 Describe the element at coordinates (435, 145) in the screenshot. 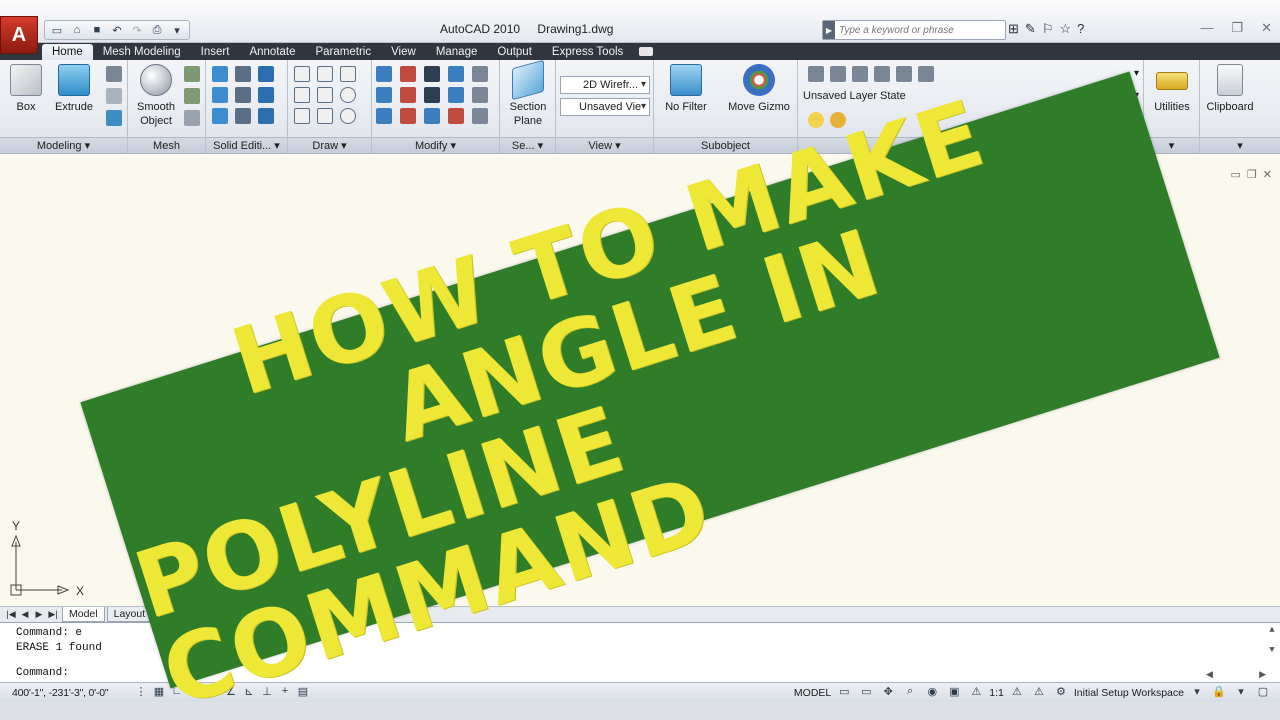

I see `panel-label-modify: Modify ▾` at that location.